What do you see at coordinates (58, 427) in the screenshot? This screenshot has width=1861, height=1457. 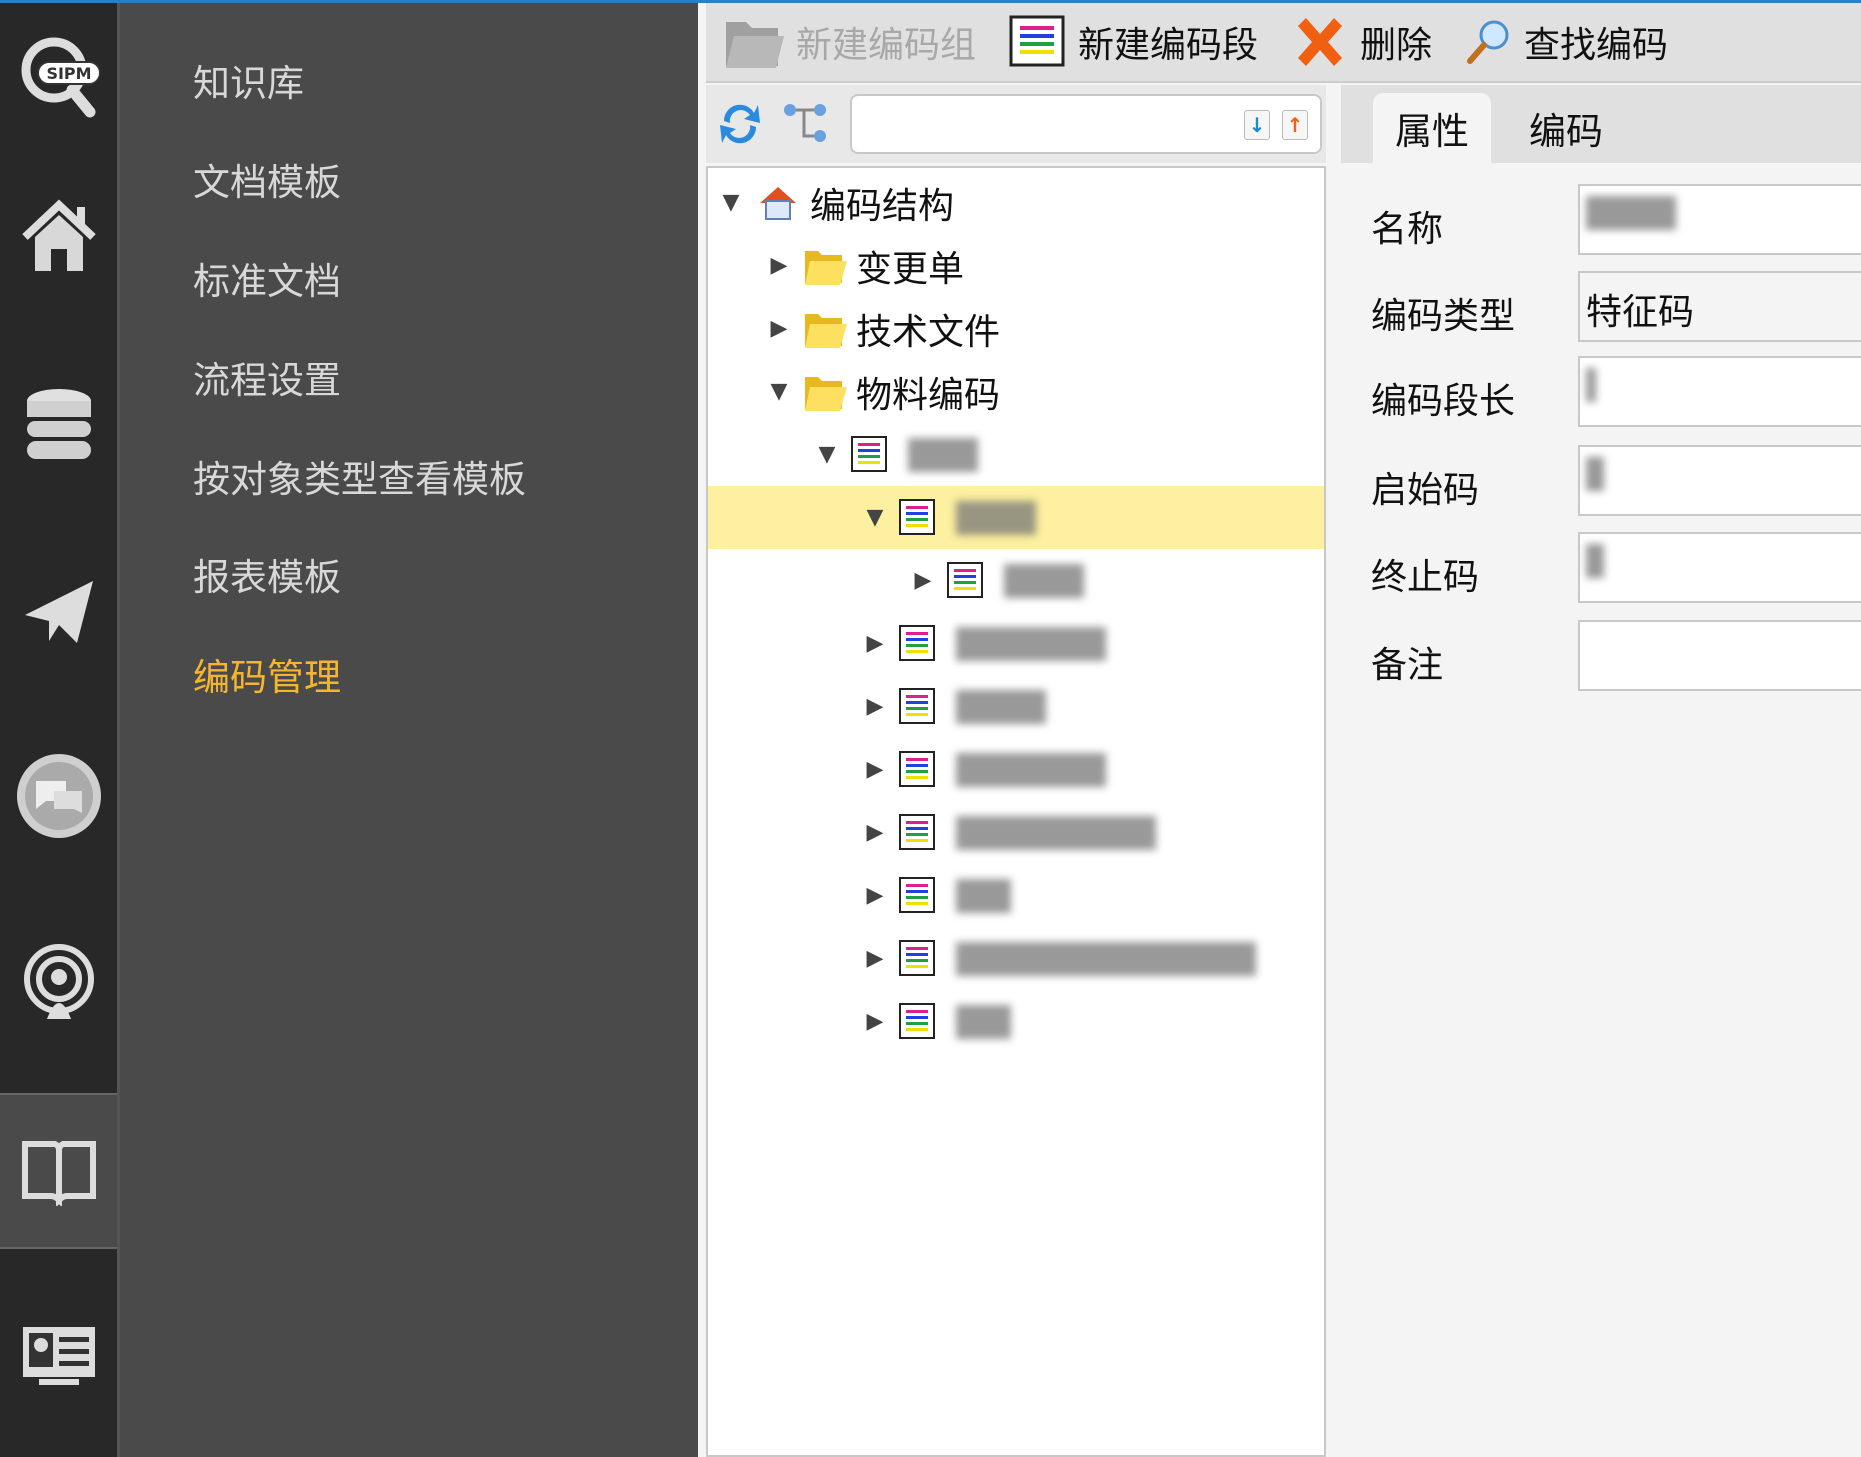 I see `database-icon` at bounding box center [58, 427].